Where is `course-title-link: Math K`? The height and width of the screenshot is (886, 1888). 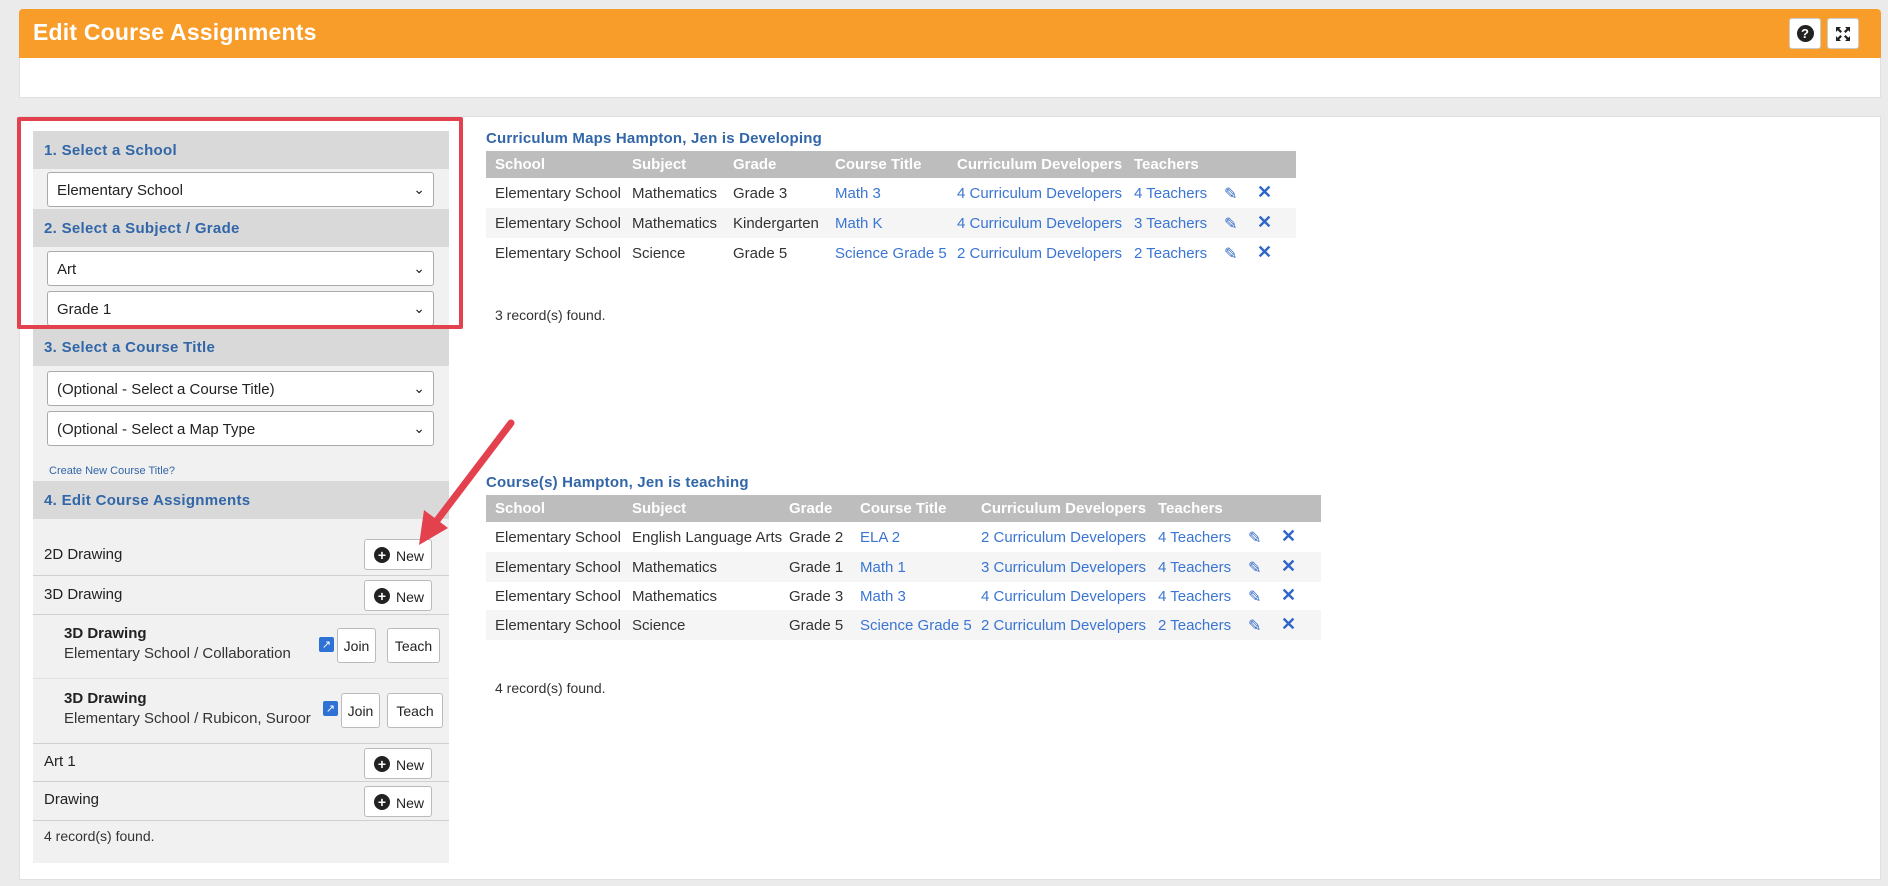
course-title-link: Math K is located at coordinates (859, 223).